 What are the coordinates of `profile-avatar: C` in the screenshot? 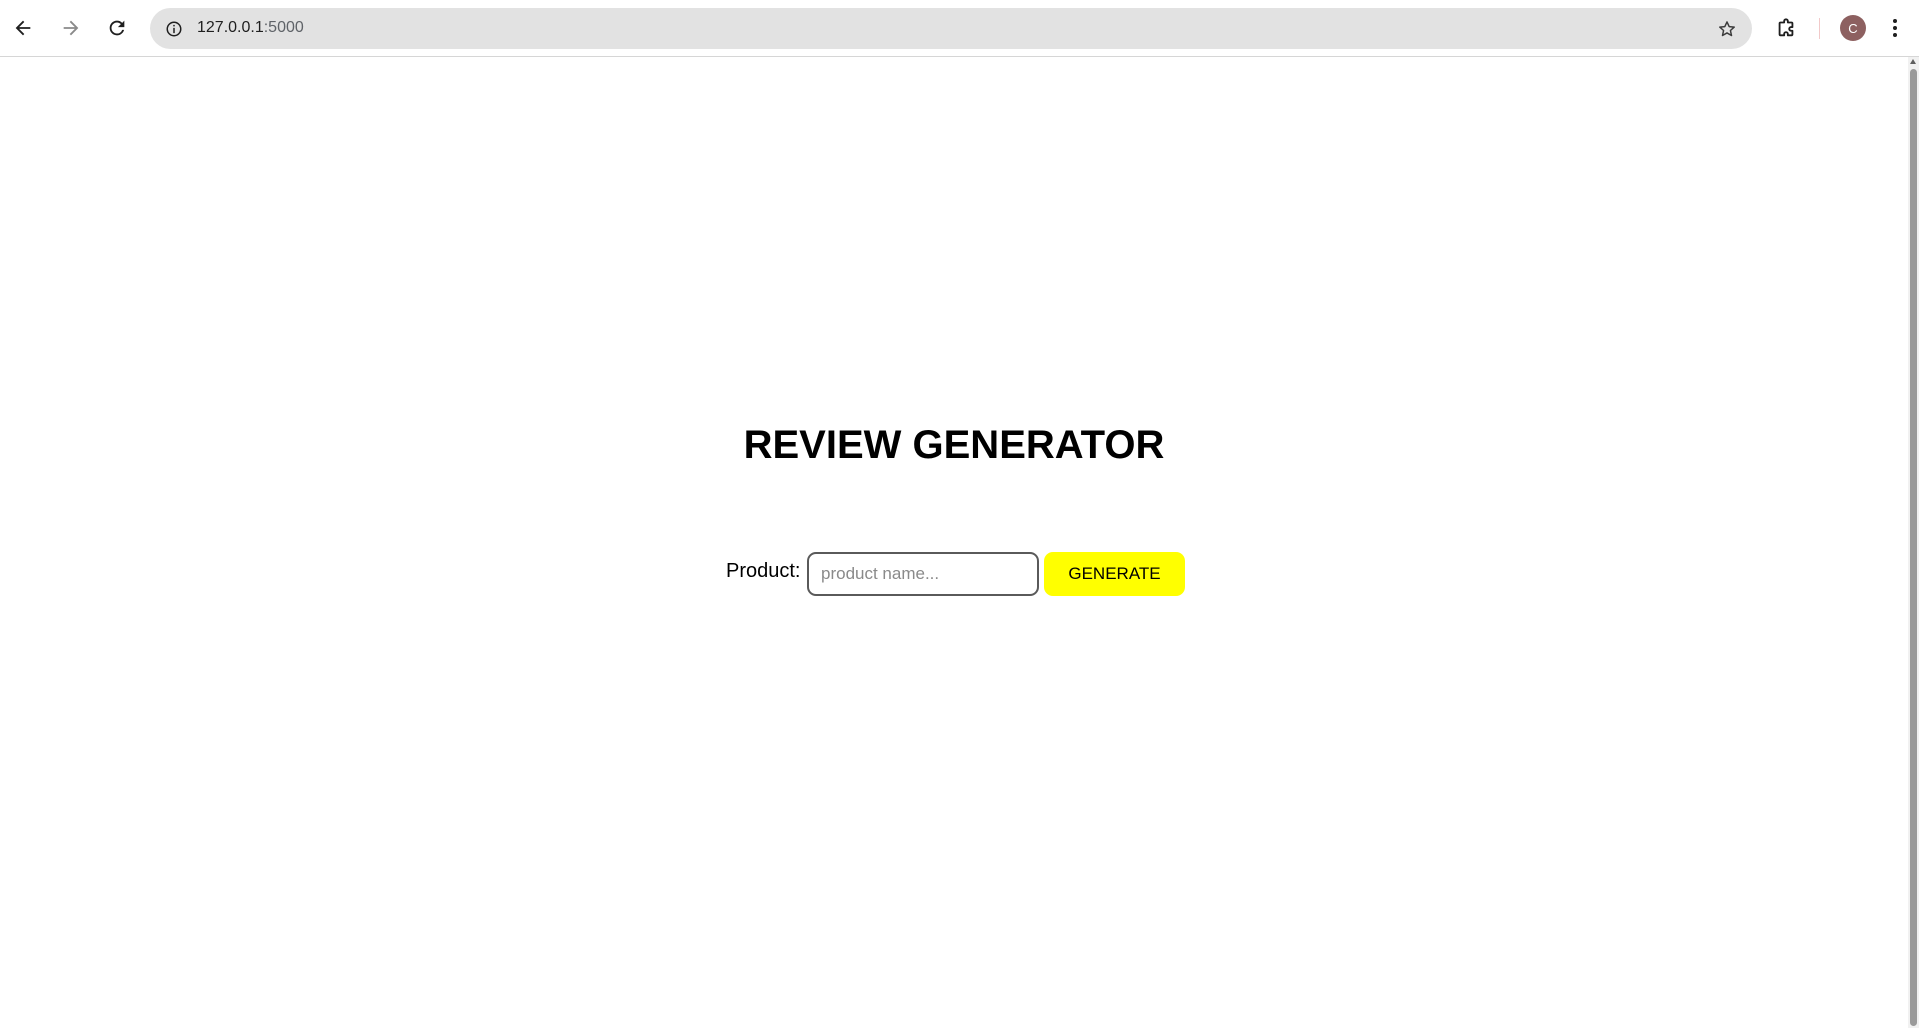 It's located at (1853, 28).